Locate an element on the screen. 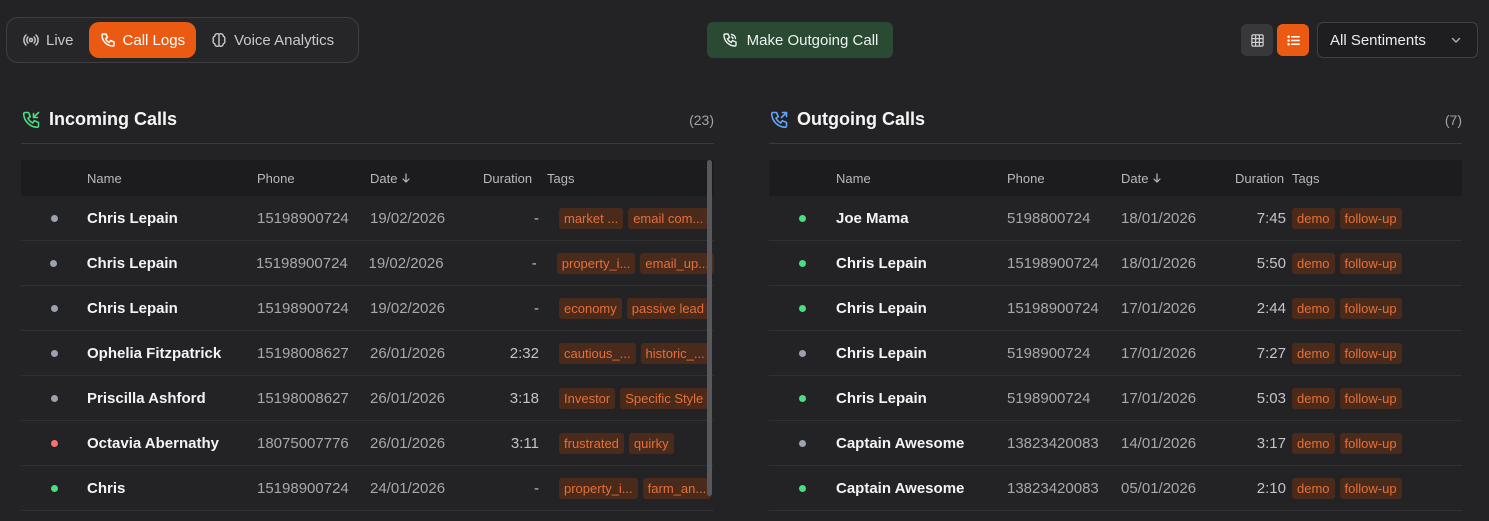 This screenshot has height=521, width=1489. panel-header: Incoming Calls (23) is located at coordinates (367, 120).